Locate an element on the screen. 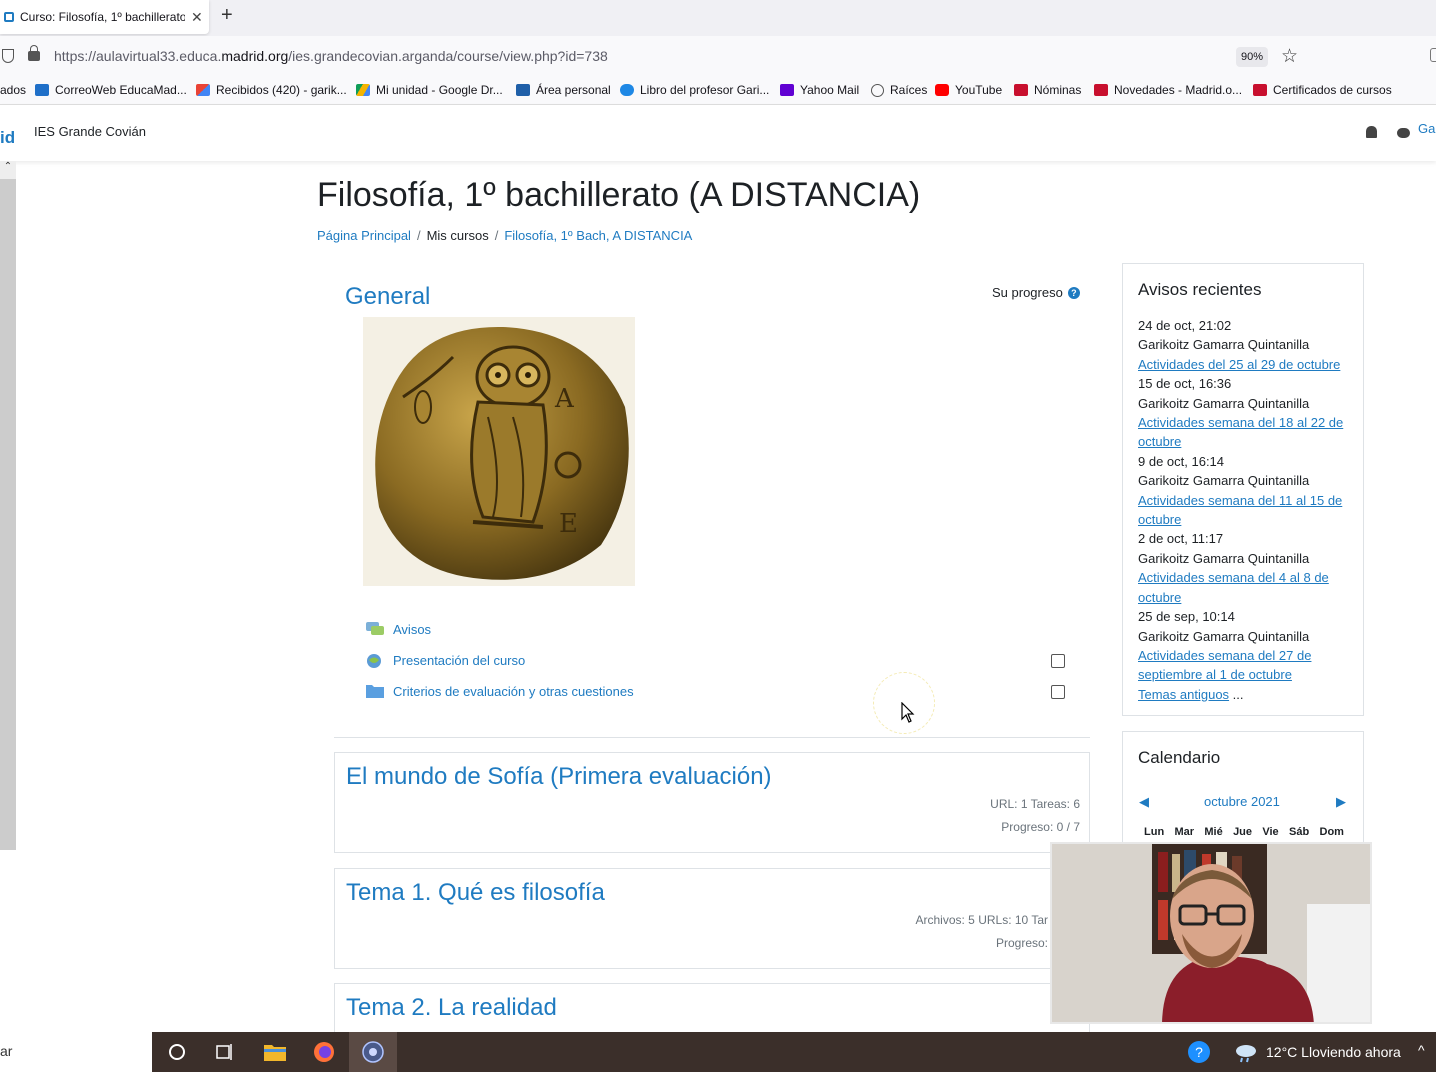  older-topics-link: Temas antiguos is located at coordinates (1183, 694).